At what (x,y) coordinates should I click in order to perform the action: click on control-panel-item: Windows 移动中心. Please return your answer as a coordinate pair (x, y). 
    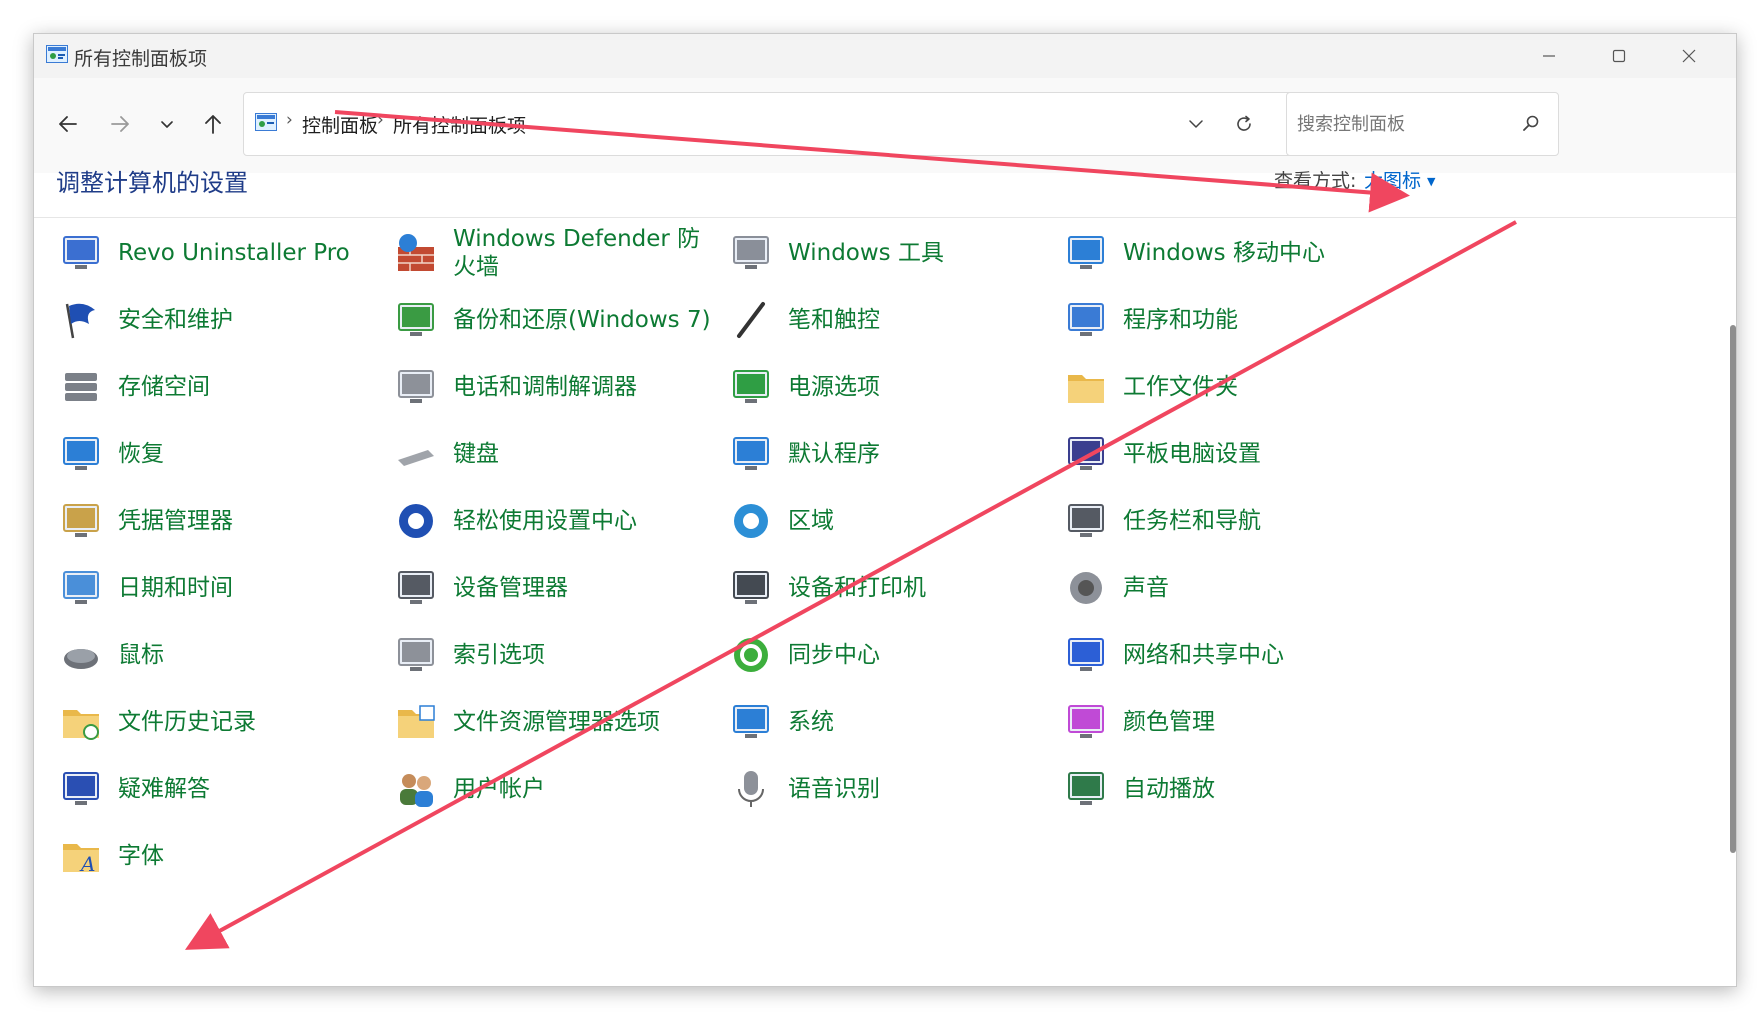
    Looking at the image, I should click on (1228, 252).